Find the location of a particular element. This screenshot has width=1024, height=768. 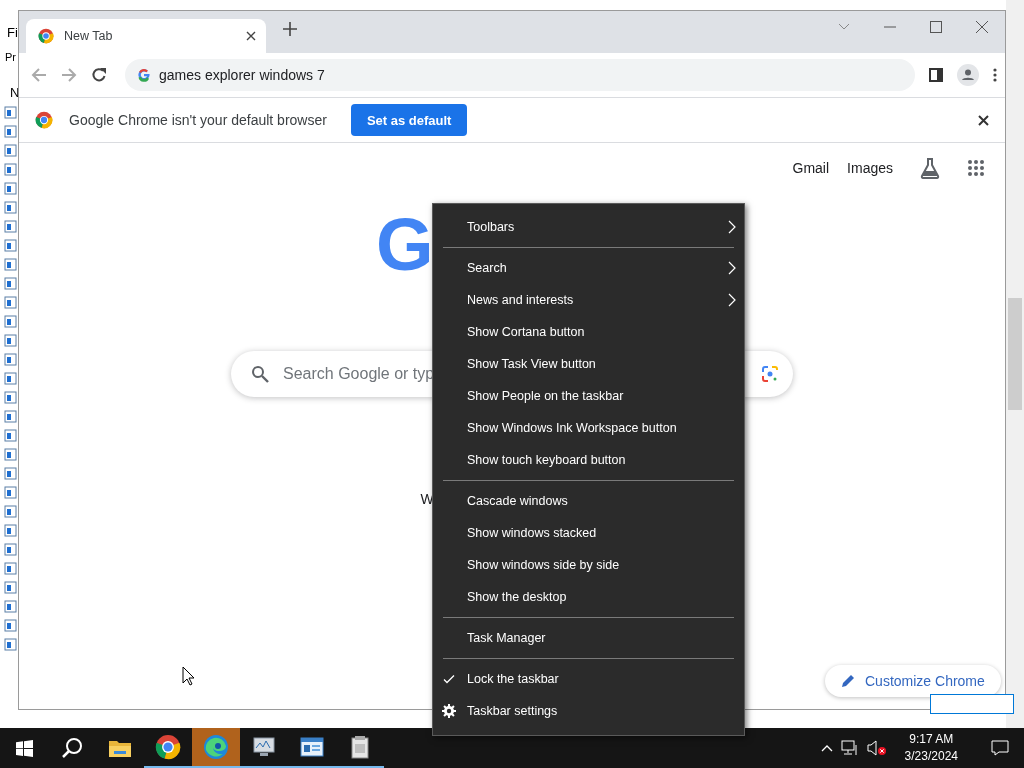

column-header: N is located at coordinates (15, 92).